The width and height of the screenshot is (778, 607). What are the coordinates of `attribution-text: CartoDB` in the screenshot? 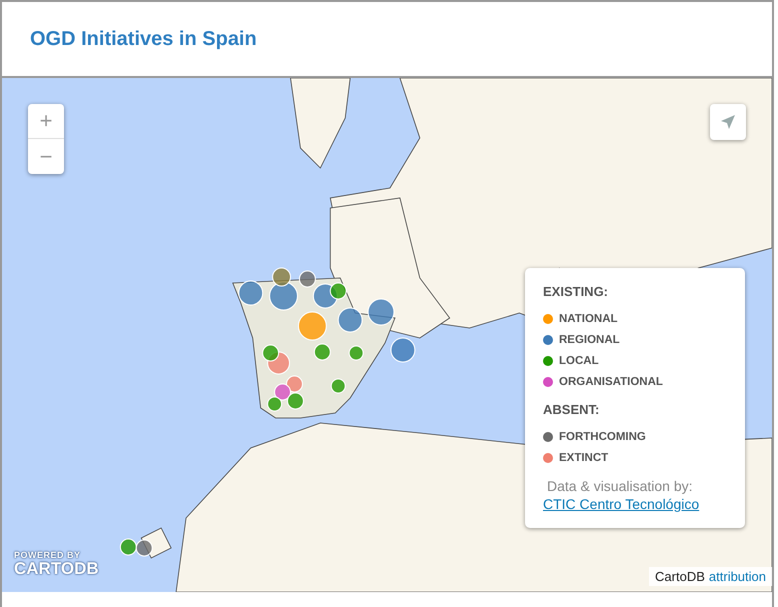 It's located at (680, 576).